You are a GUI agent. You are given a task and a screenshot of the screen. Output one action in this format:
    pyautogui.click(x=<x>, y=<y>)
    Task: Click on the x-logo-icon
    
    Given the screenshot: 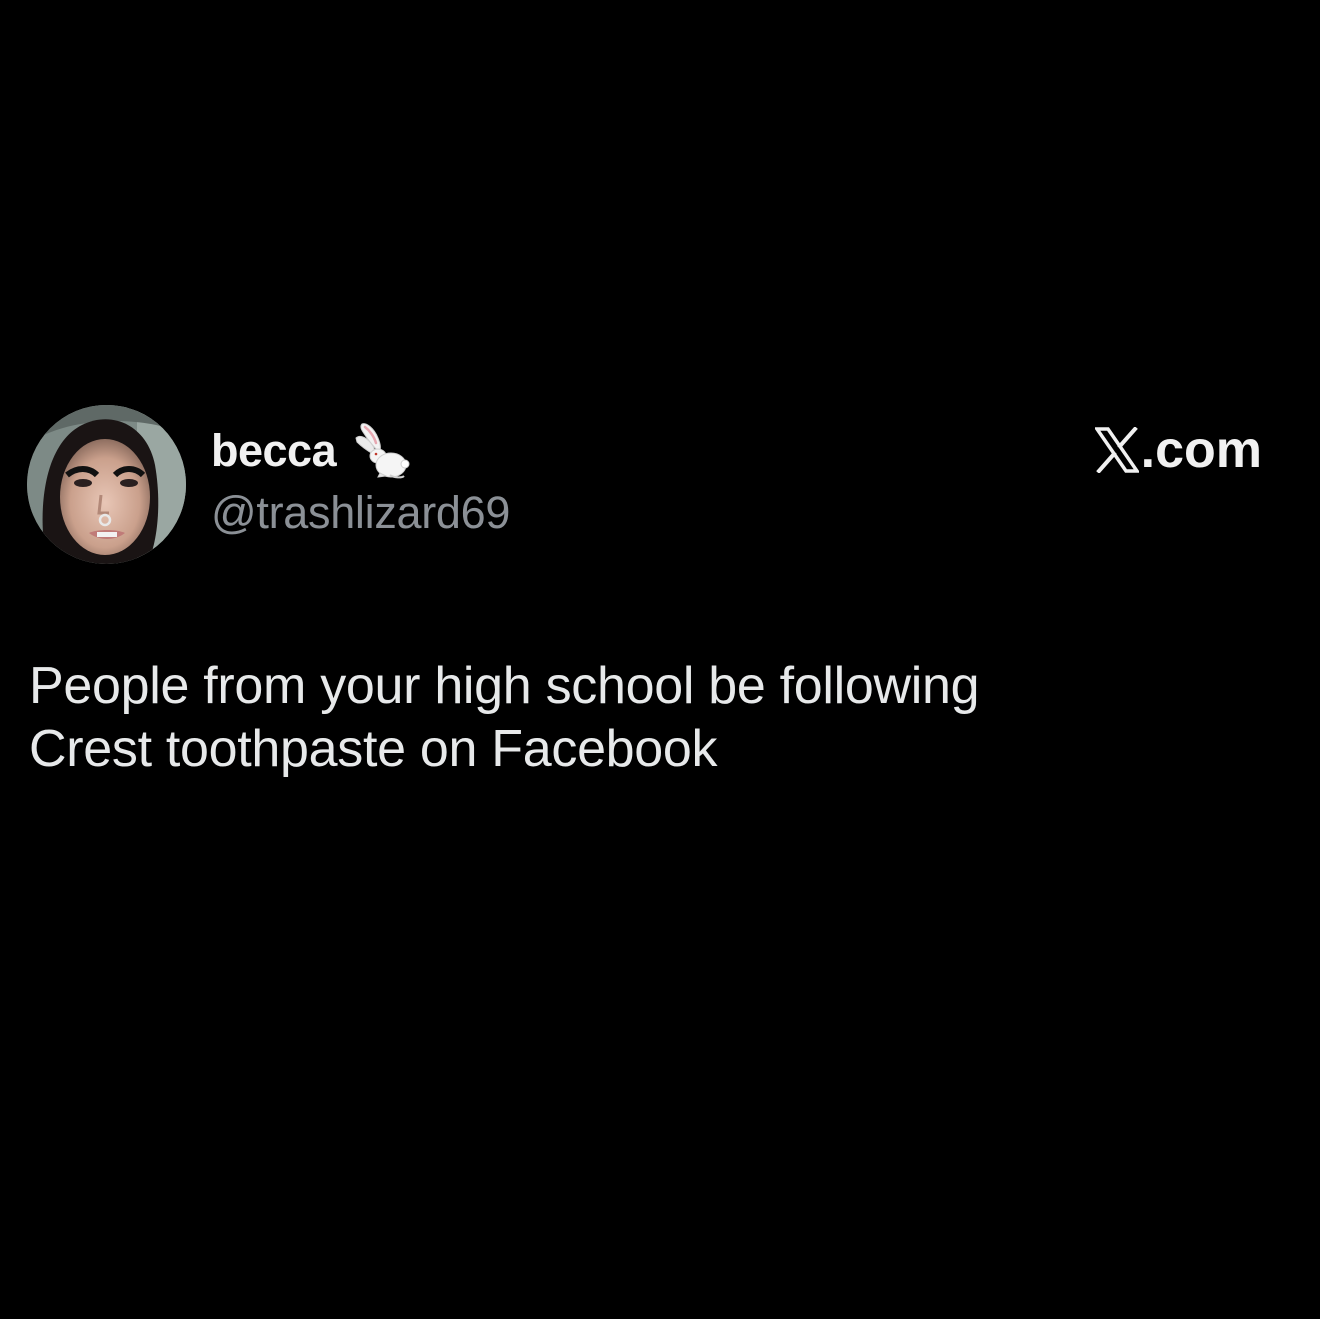 What is the action you would take?
    pyautogui.click(x=1116, y=450)
    